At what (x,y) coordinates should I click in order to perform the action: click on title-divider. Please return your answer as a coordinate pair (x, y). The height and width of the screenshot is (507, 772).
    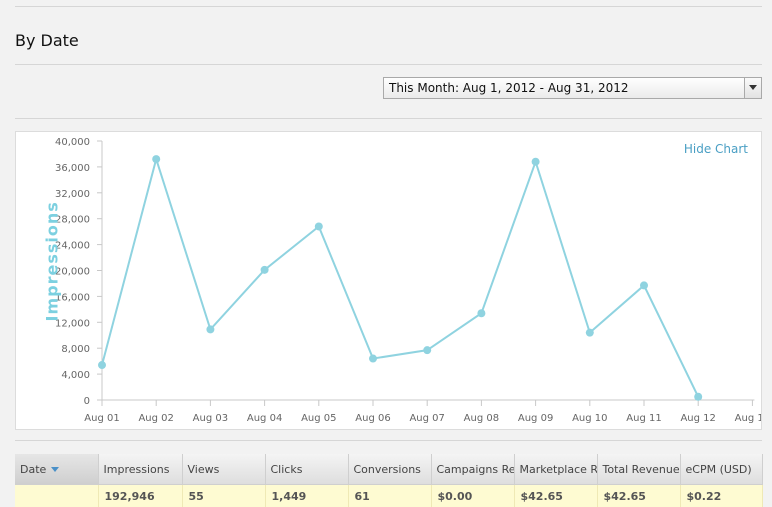
    Looking at the image, I should click on (388, 64).